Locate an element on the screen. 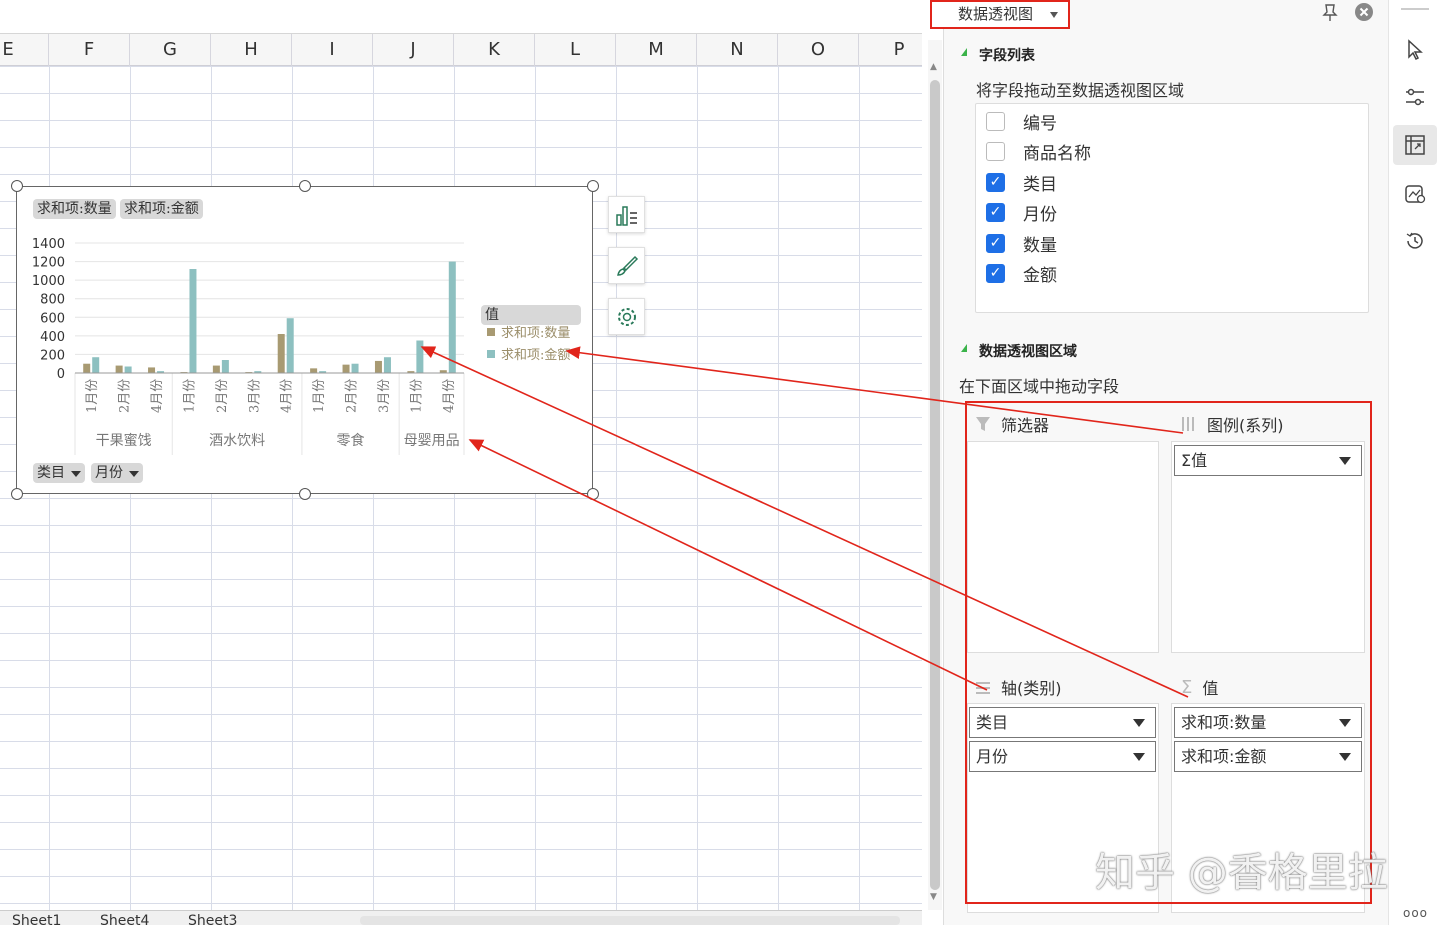 The image size is (1440, 925). vertical-scrollbar: ▲ ▼ is located at coordinates (935, 475).